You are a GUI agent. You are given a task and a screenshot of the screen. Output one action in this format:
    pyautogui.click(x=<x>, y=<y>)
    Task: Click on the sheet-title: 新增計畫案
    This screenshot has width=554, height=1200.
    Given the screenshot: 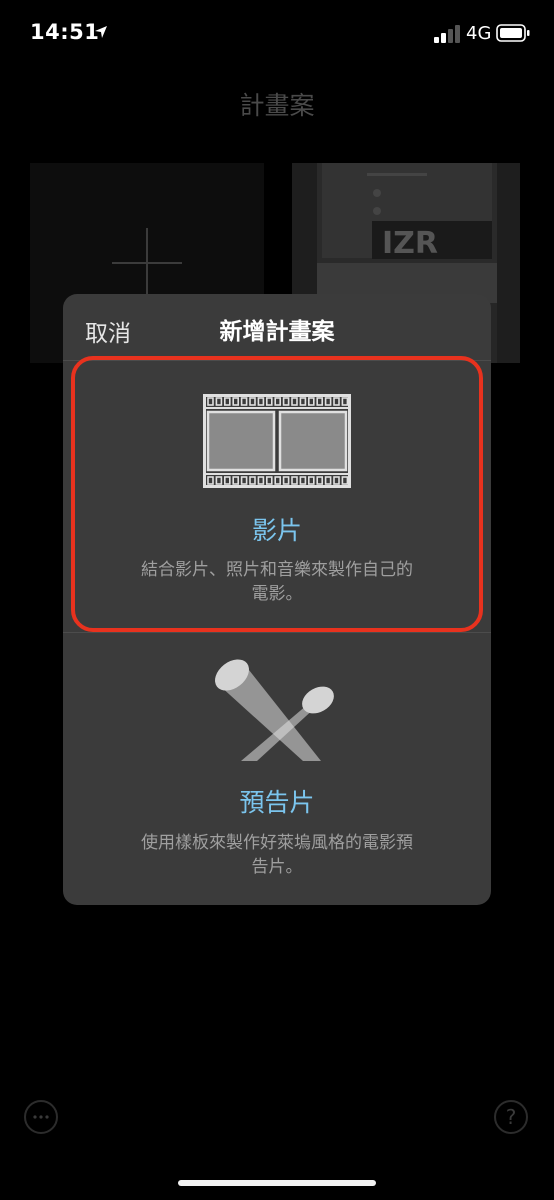 What is the action you would take?
    pyautogui.click(x=277, y=332)
    